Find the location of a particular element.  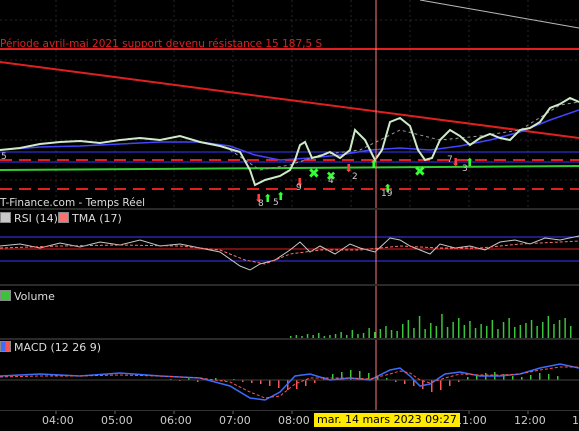

macd-legend-label: MACD (12 26 9) is located at coordinates (58, 347).